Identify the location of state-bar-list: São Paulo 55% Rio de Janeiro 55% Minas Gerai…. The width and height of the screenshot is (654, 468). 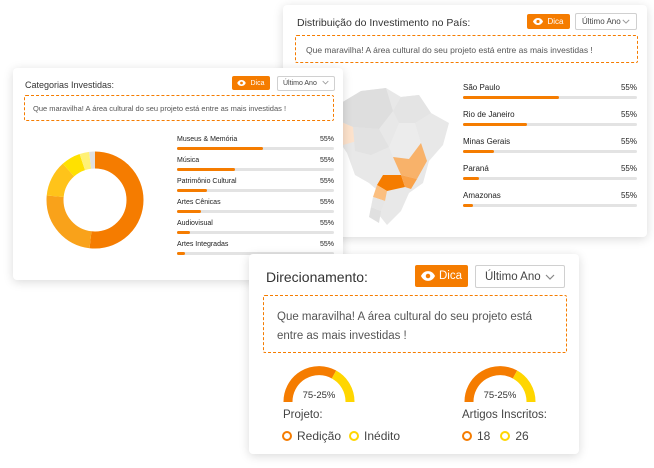
(550, 153).